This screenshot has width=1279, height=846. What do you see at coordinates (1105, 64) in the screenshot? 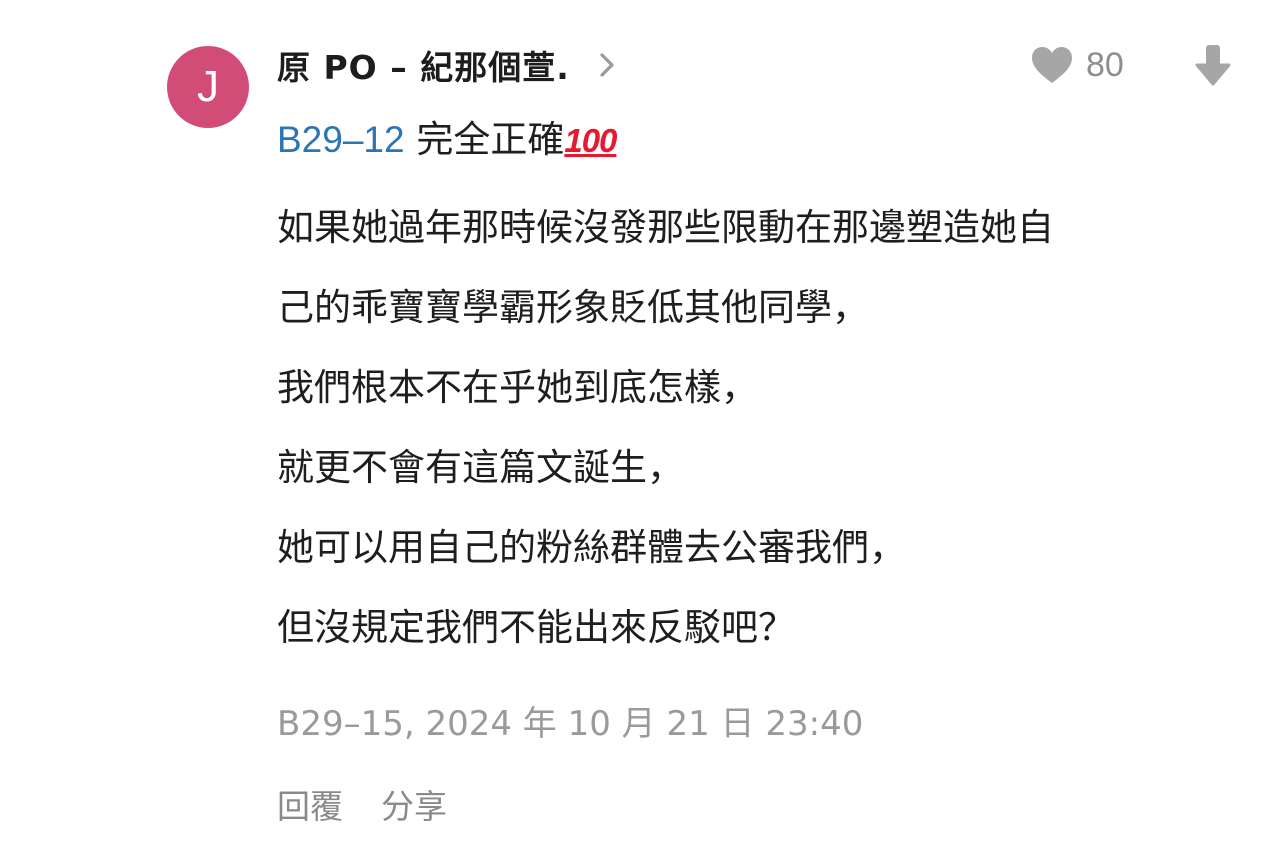
I see `like-count: 80` at bounding box center [1105, 64].